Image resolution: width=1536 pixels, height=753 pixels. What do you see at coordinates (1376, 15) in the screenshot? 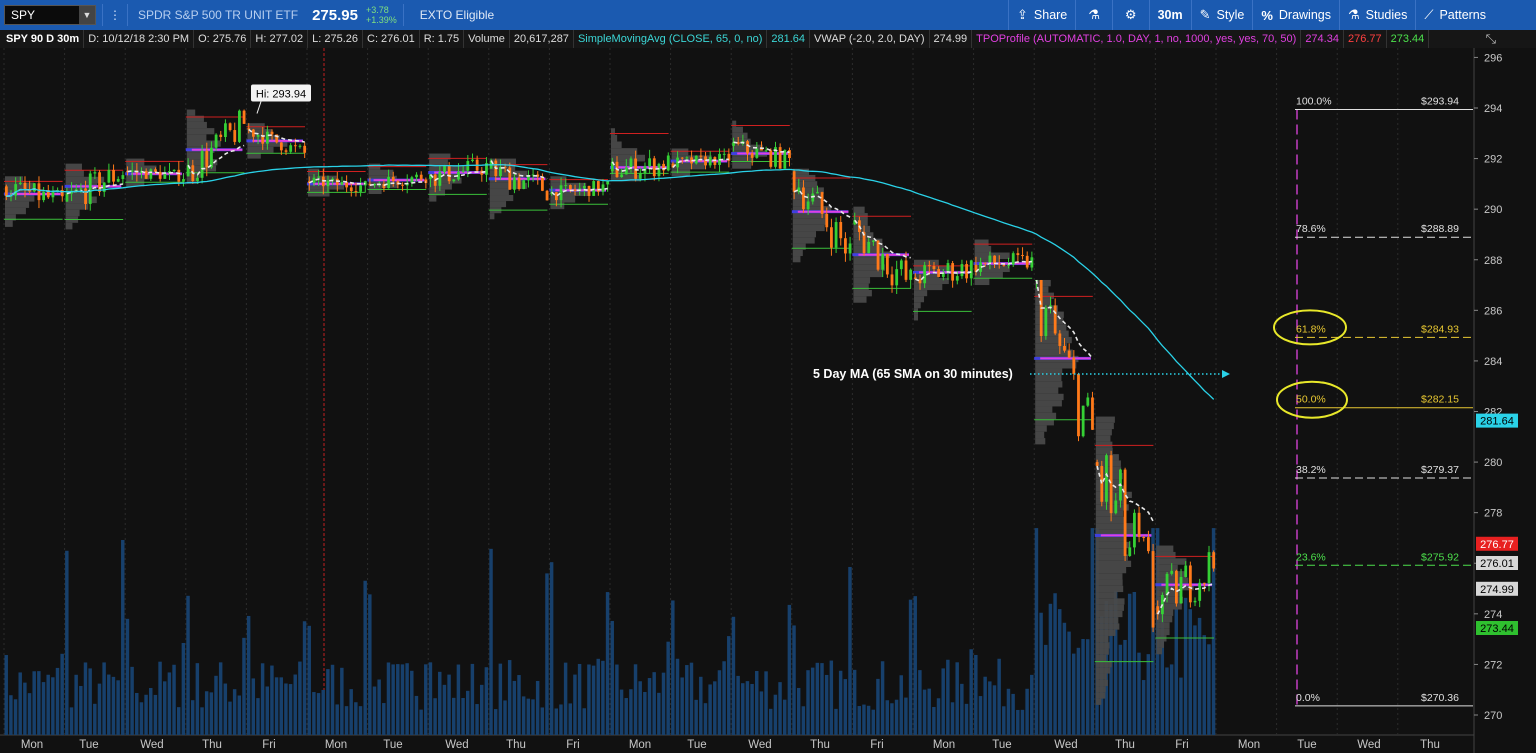
I see `studies-button: ⚗ Studies` at bounding box center [1376, 15].